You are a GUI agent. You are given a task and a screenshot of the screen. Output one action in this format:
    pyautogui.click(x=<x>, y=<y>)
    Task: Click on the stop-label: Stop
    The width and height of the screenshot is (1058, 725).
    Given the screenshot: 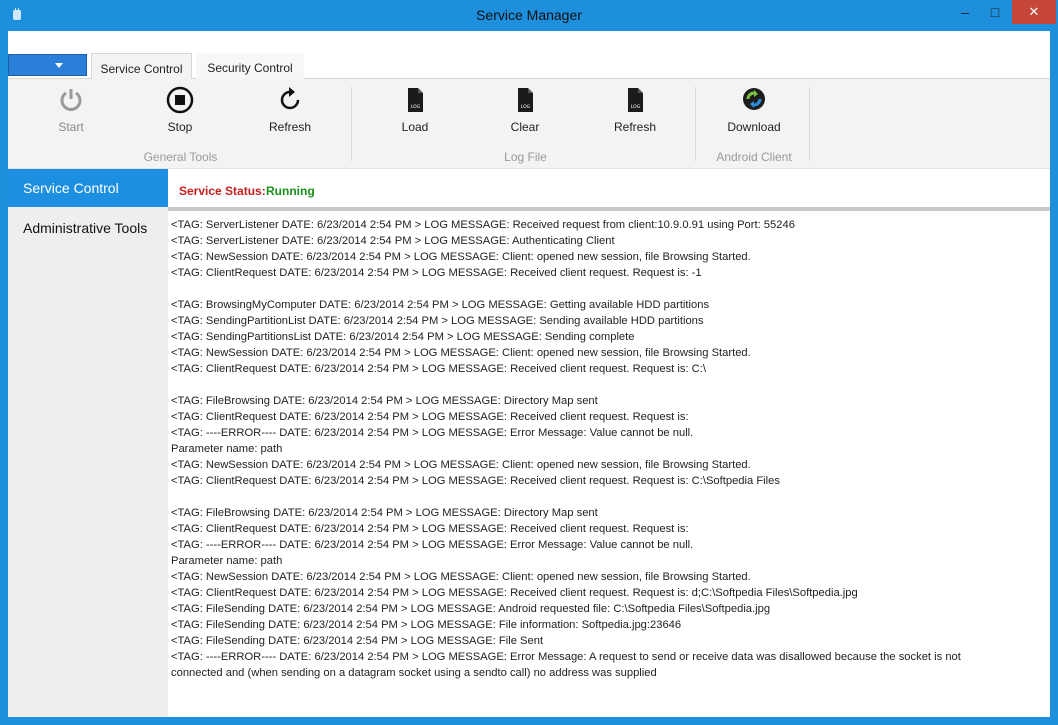 What is the action you would take?
    pyautogui.click(x=180, y=127)
    